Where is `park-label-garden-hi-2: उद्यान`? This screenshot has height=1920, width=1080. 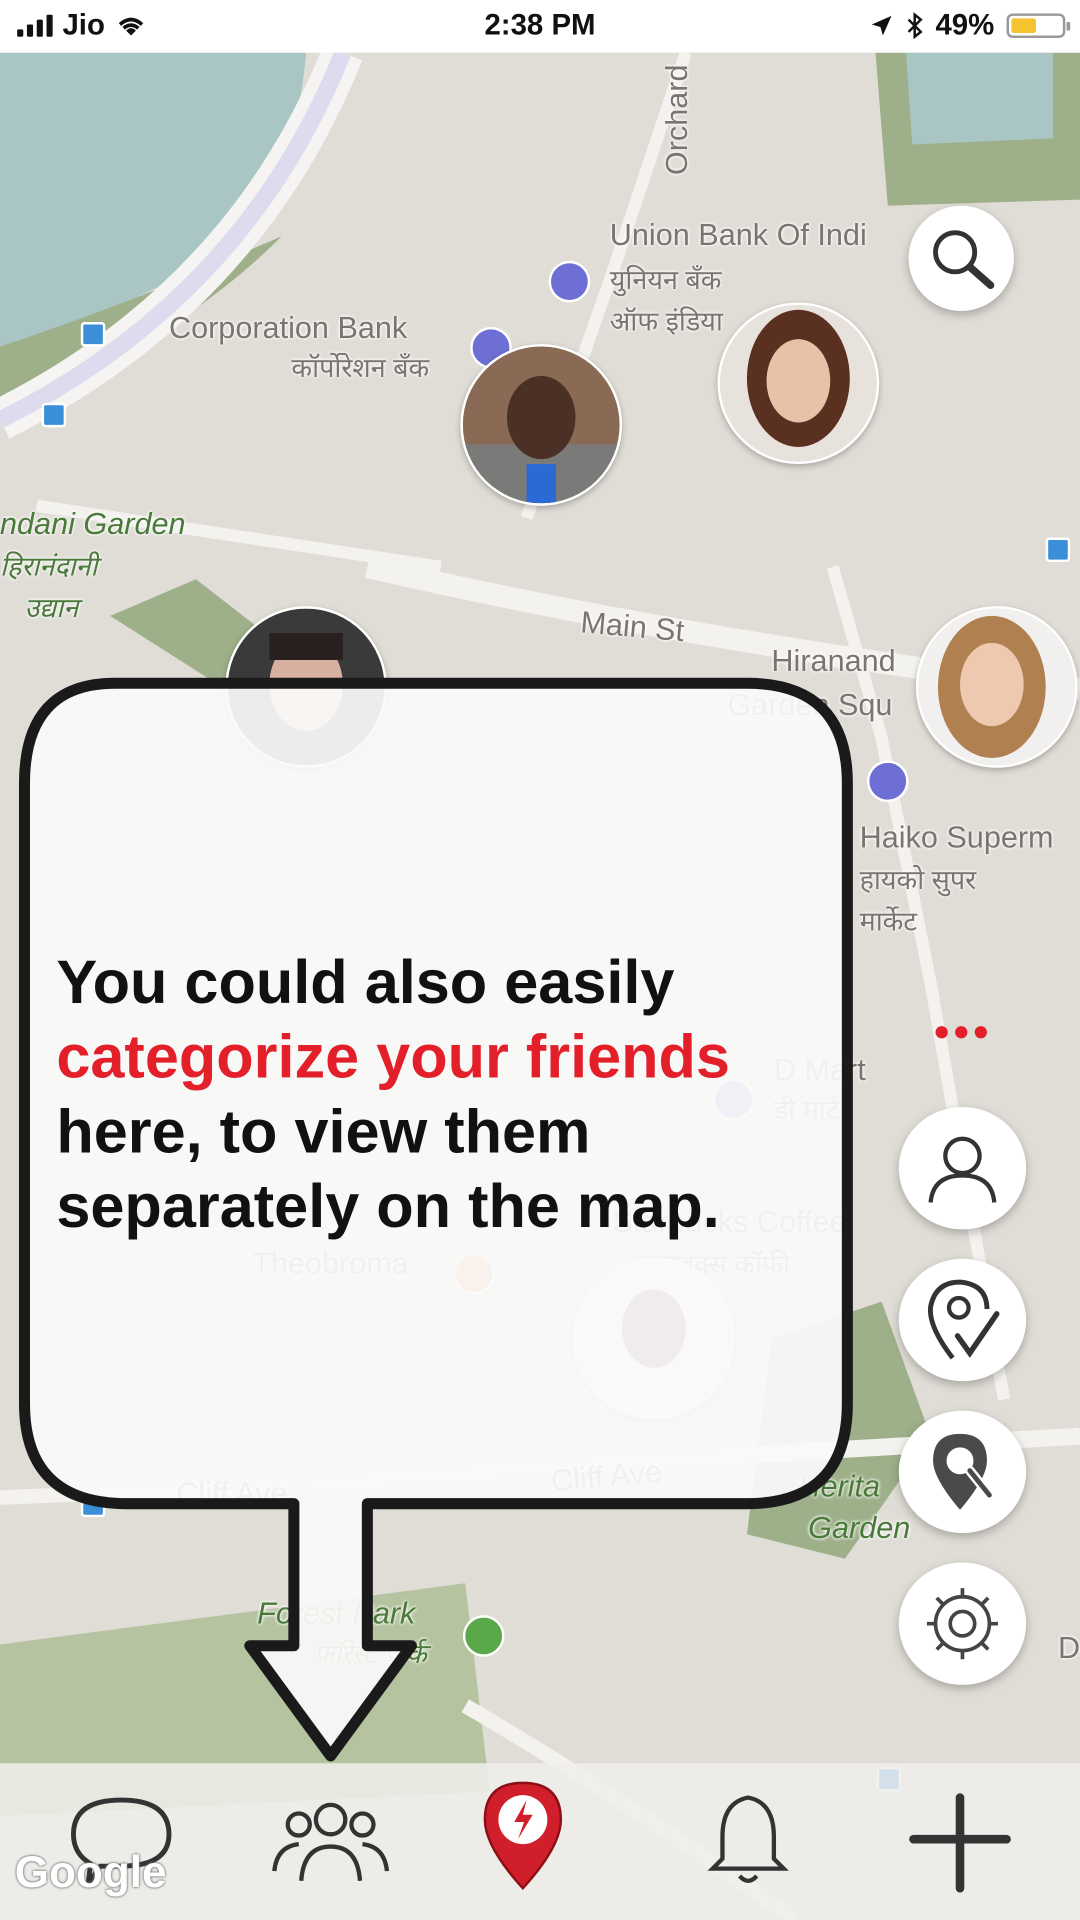 park-label-garden-hi-2: उद्यान is located at coordinates (51, 608).